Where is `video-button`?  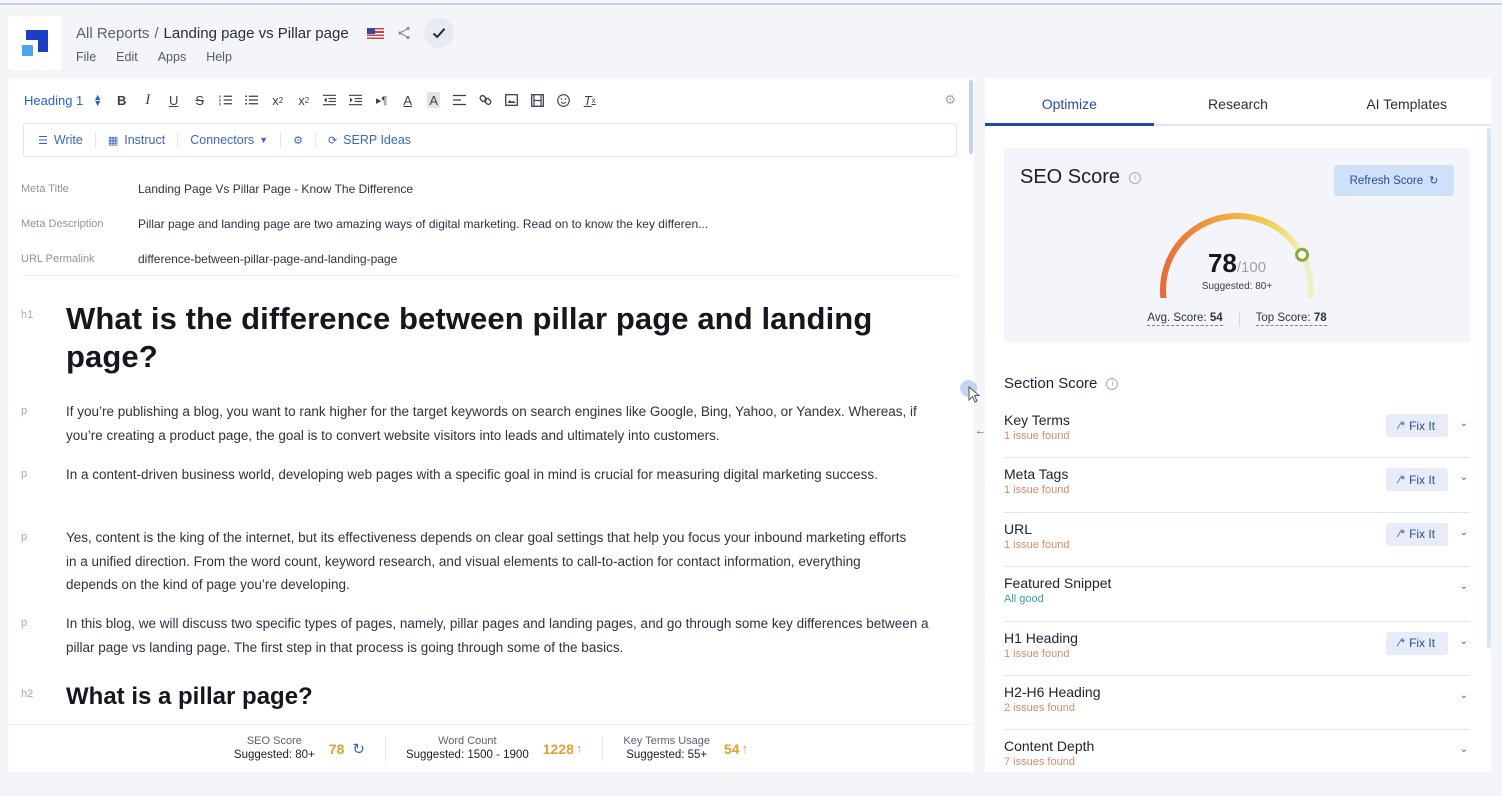
video-button is located at coordinates (538, 100).